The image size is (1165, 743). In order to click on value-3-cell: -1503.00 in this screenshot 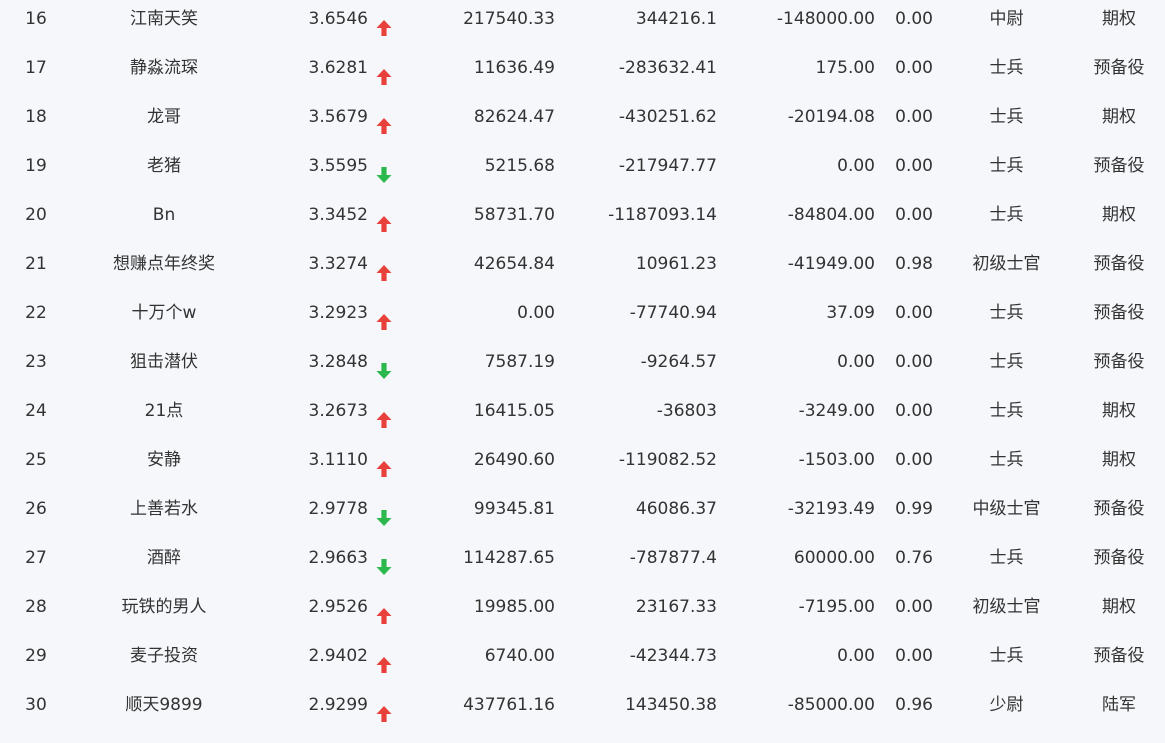, I will do `click(836, 460)`.